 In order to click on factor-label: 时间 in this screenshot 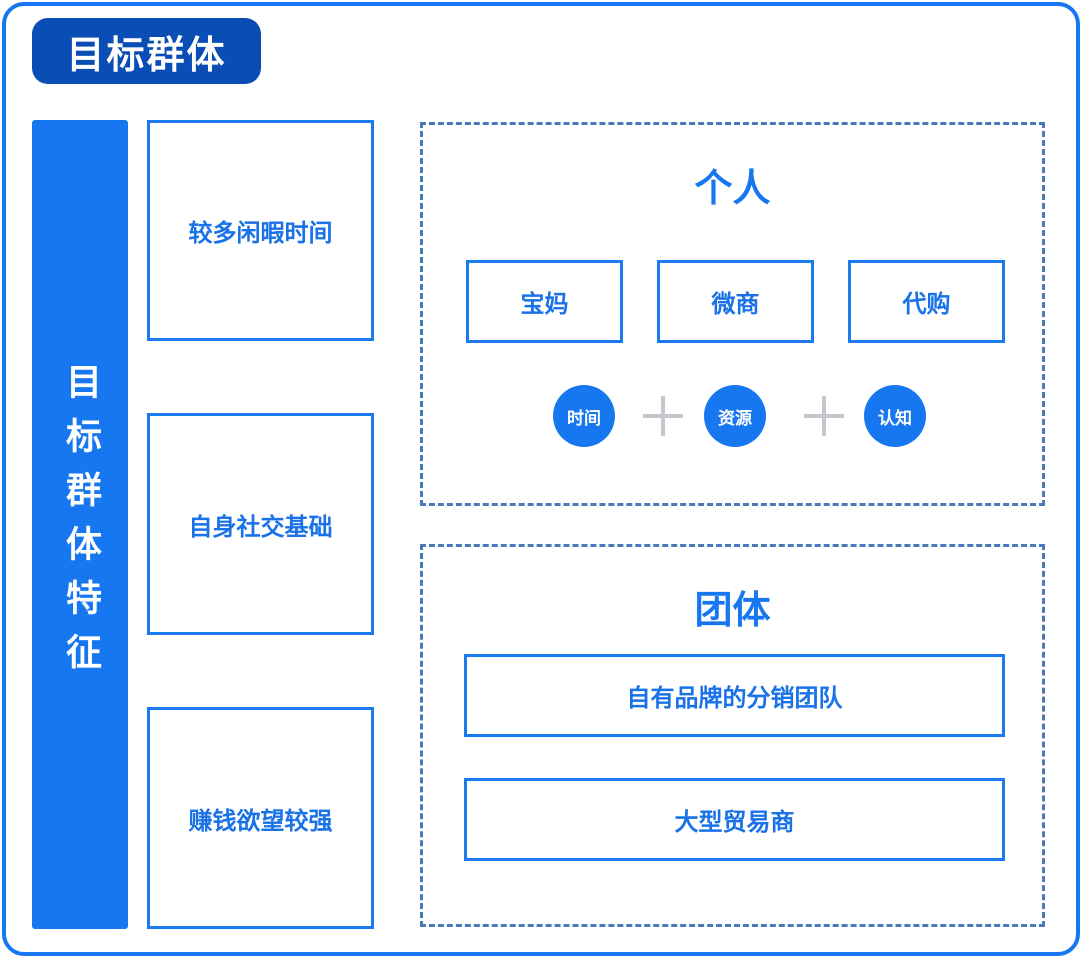, I will do `click(584, 418)`.